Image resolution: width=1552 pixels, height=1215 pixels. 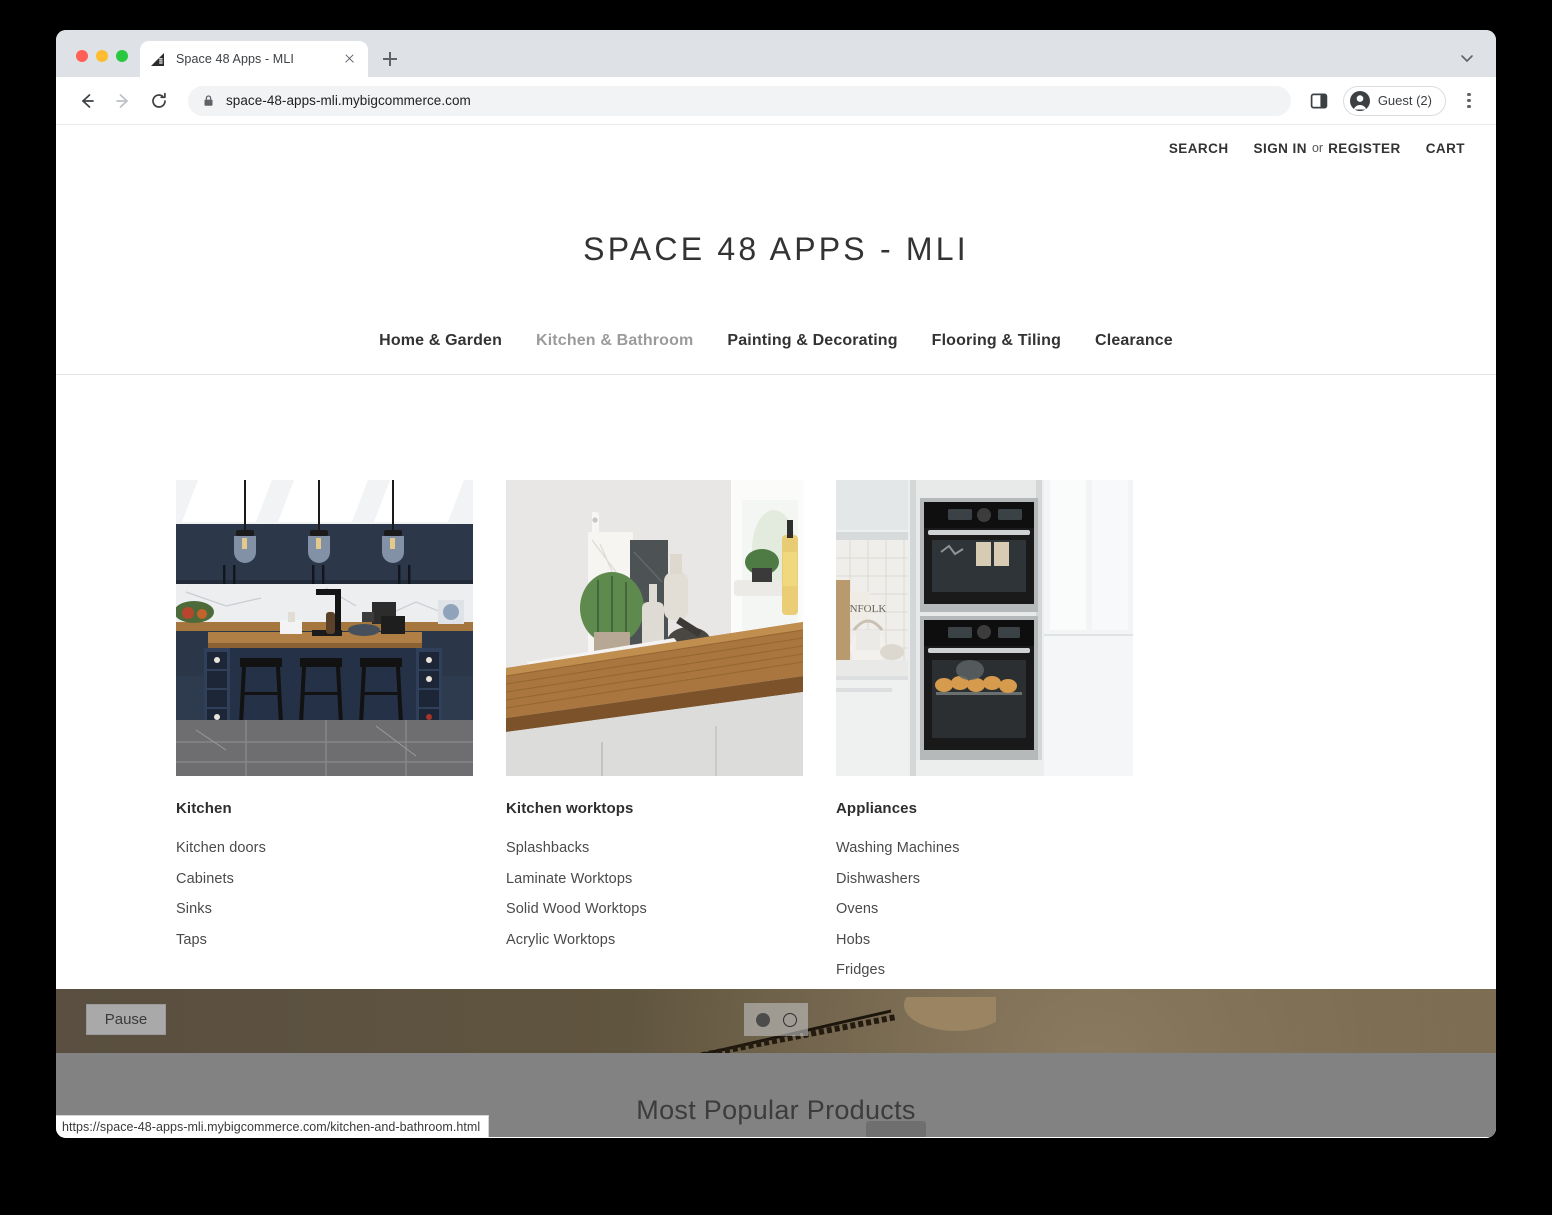 What do you see at coordinates (776, 53) in the screenshot?
I see `tab-strip: Space 48 Apps - MLI` at bounding box center [776, 53].